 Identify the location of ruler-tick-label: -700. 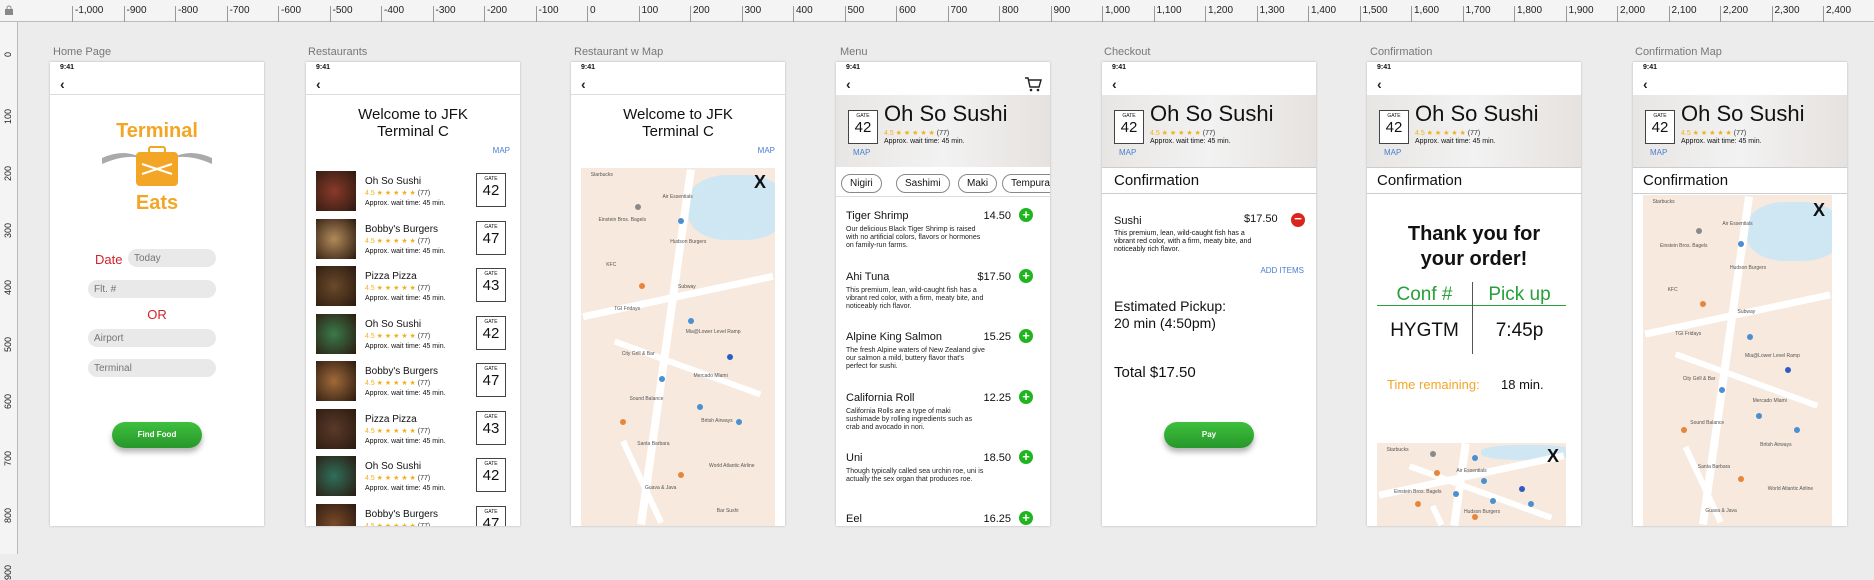
(238, 14).